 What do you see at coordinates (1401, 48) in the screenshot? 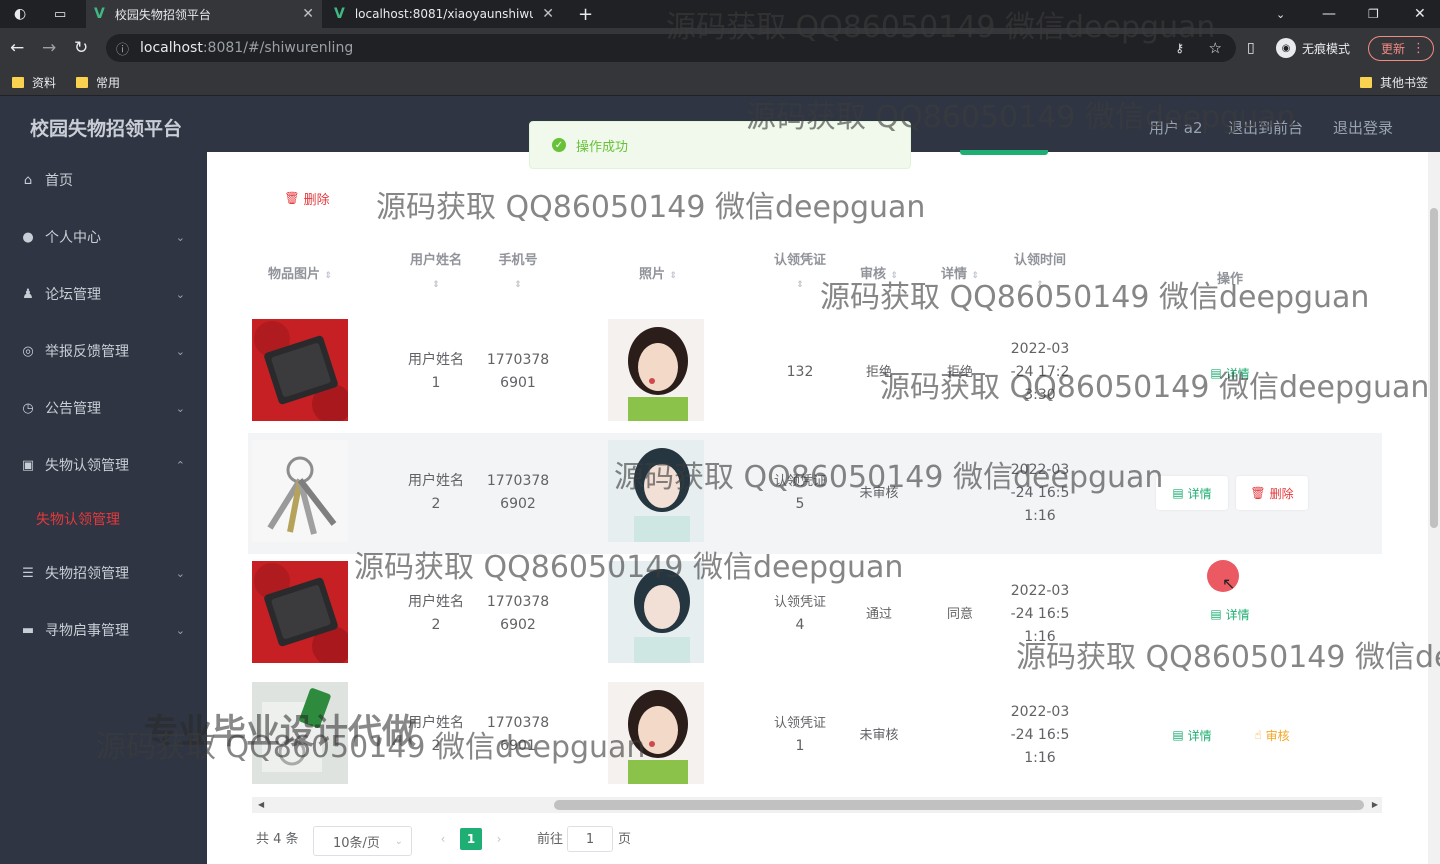
I see `update-button: 更新 ⋮` at bounding box center [1401, 48].